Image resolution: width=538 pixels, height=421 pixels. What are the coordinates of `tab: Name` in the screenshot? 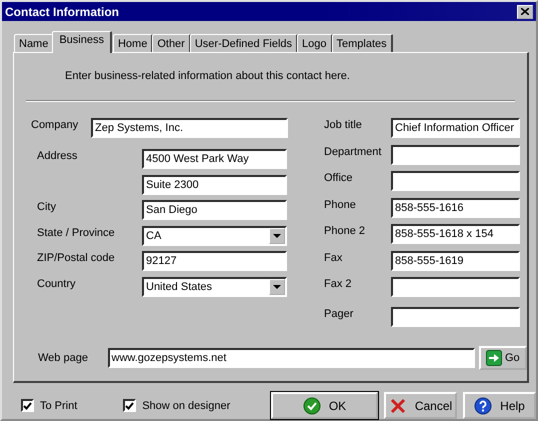 It's located at (34, 43).